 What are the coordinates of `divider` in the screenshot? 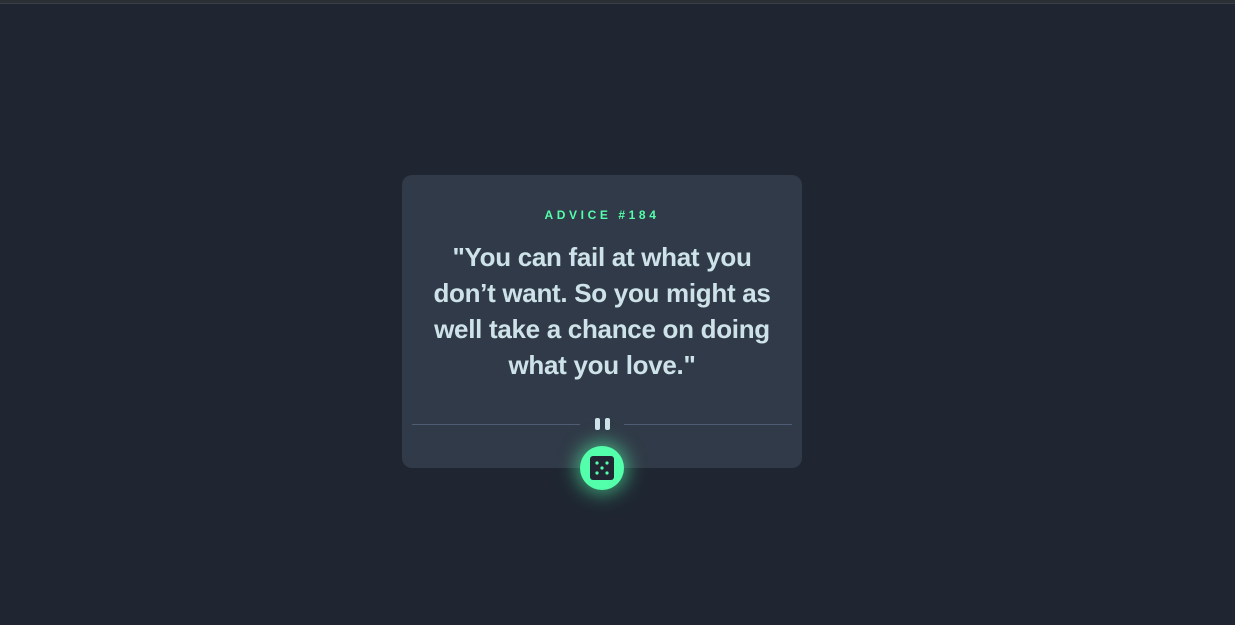 It's located at (602, 424).